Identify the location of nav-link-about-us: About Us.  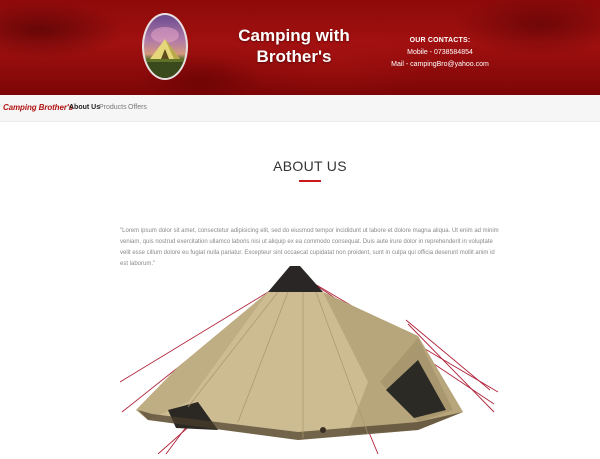
(84, 107).